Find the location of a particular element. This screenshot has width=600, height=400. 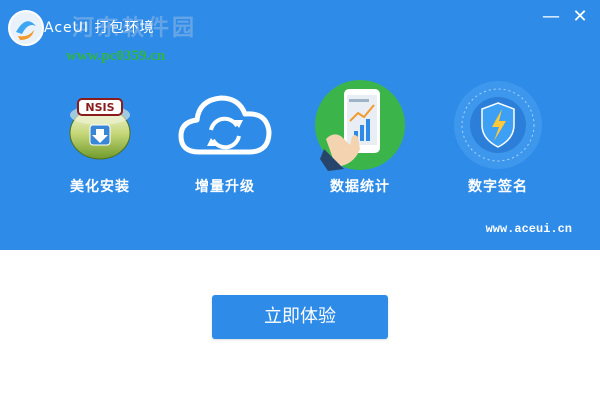

feature-label: 数据统计 is located at coordinates (360, 187).